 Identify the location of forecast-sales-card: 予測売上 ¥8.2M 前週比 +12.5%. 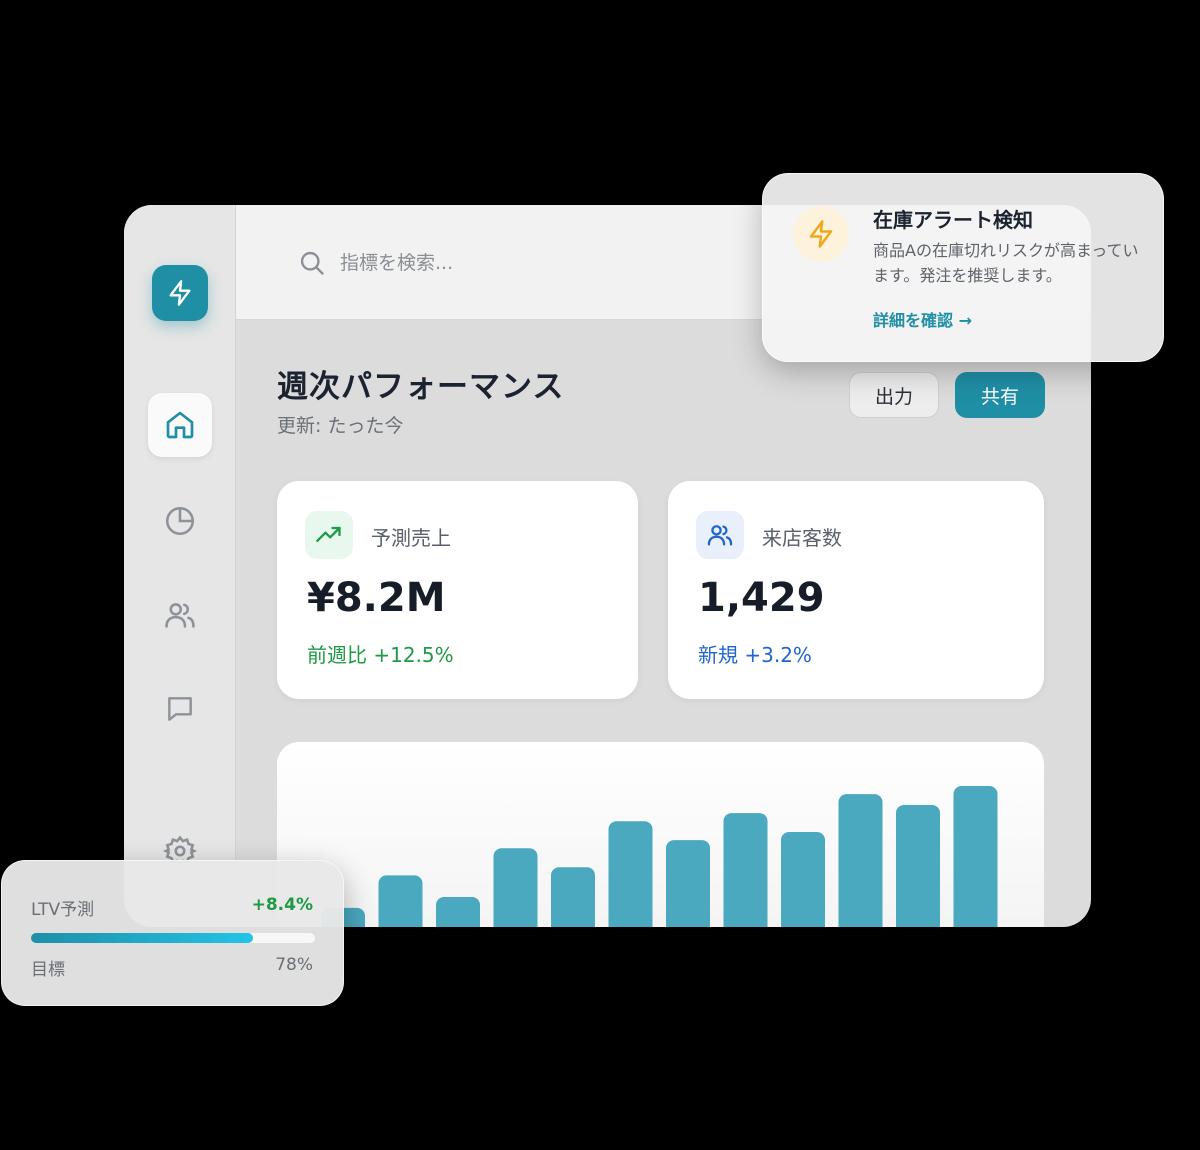
(457, 590).